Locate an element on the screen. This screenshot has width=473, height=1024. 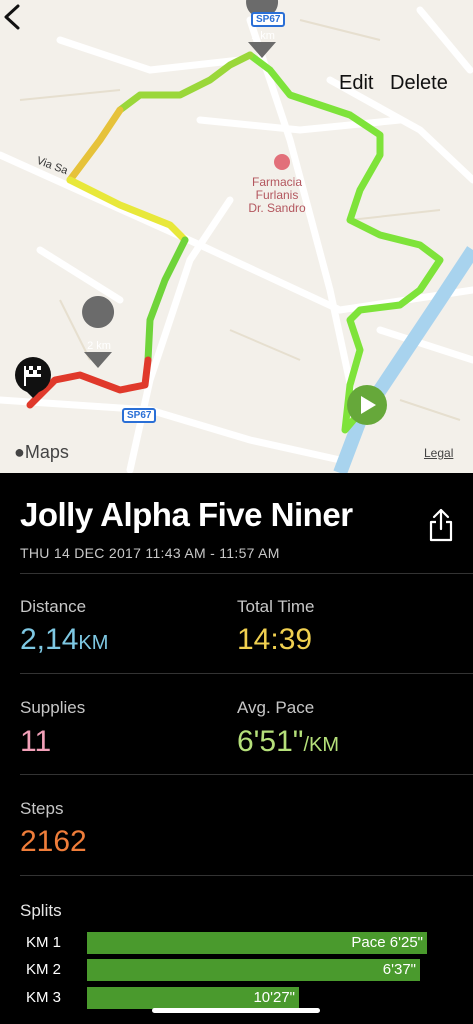
maps-attribution: ●Maps is located at coordinates (41, 452).